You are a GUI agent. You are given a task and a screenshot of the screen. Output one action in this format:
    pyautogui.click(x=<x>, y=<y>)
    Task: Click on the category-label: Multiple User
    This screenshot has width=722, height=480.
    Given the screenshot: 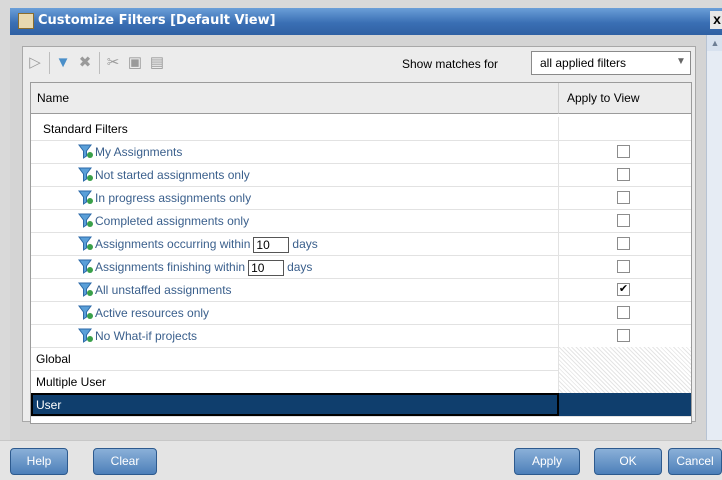 What is the action you would take?
    pyautogui.click(x=71, y=382)
    